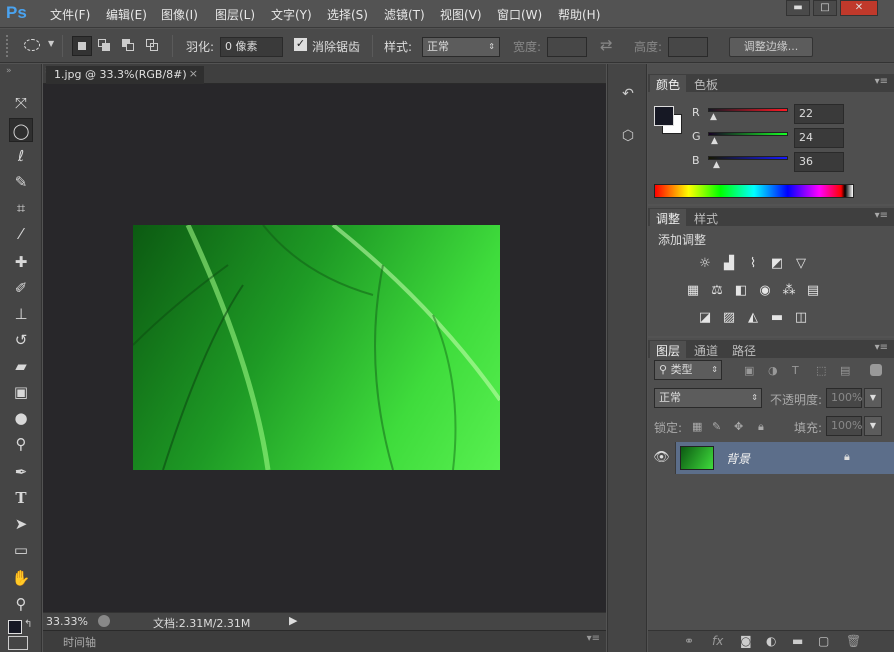 The image size is (894, 652). Describe the element at coordinates (859, 8) in the screenshot. I see `close-button: ✕` at that location.